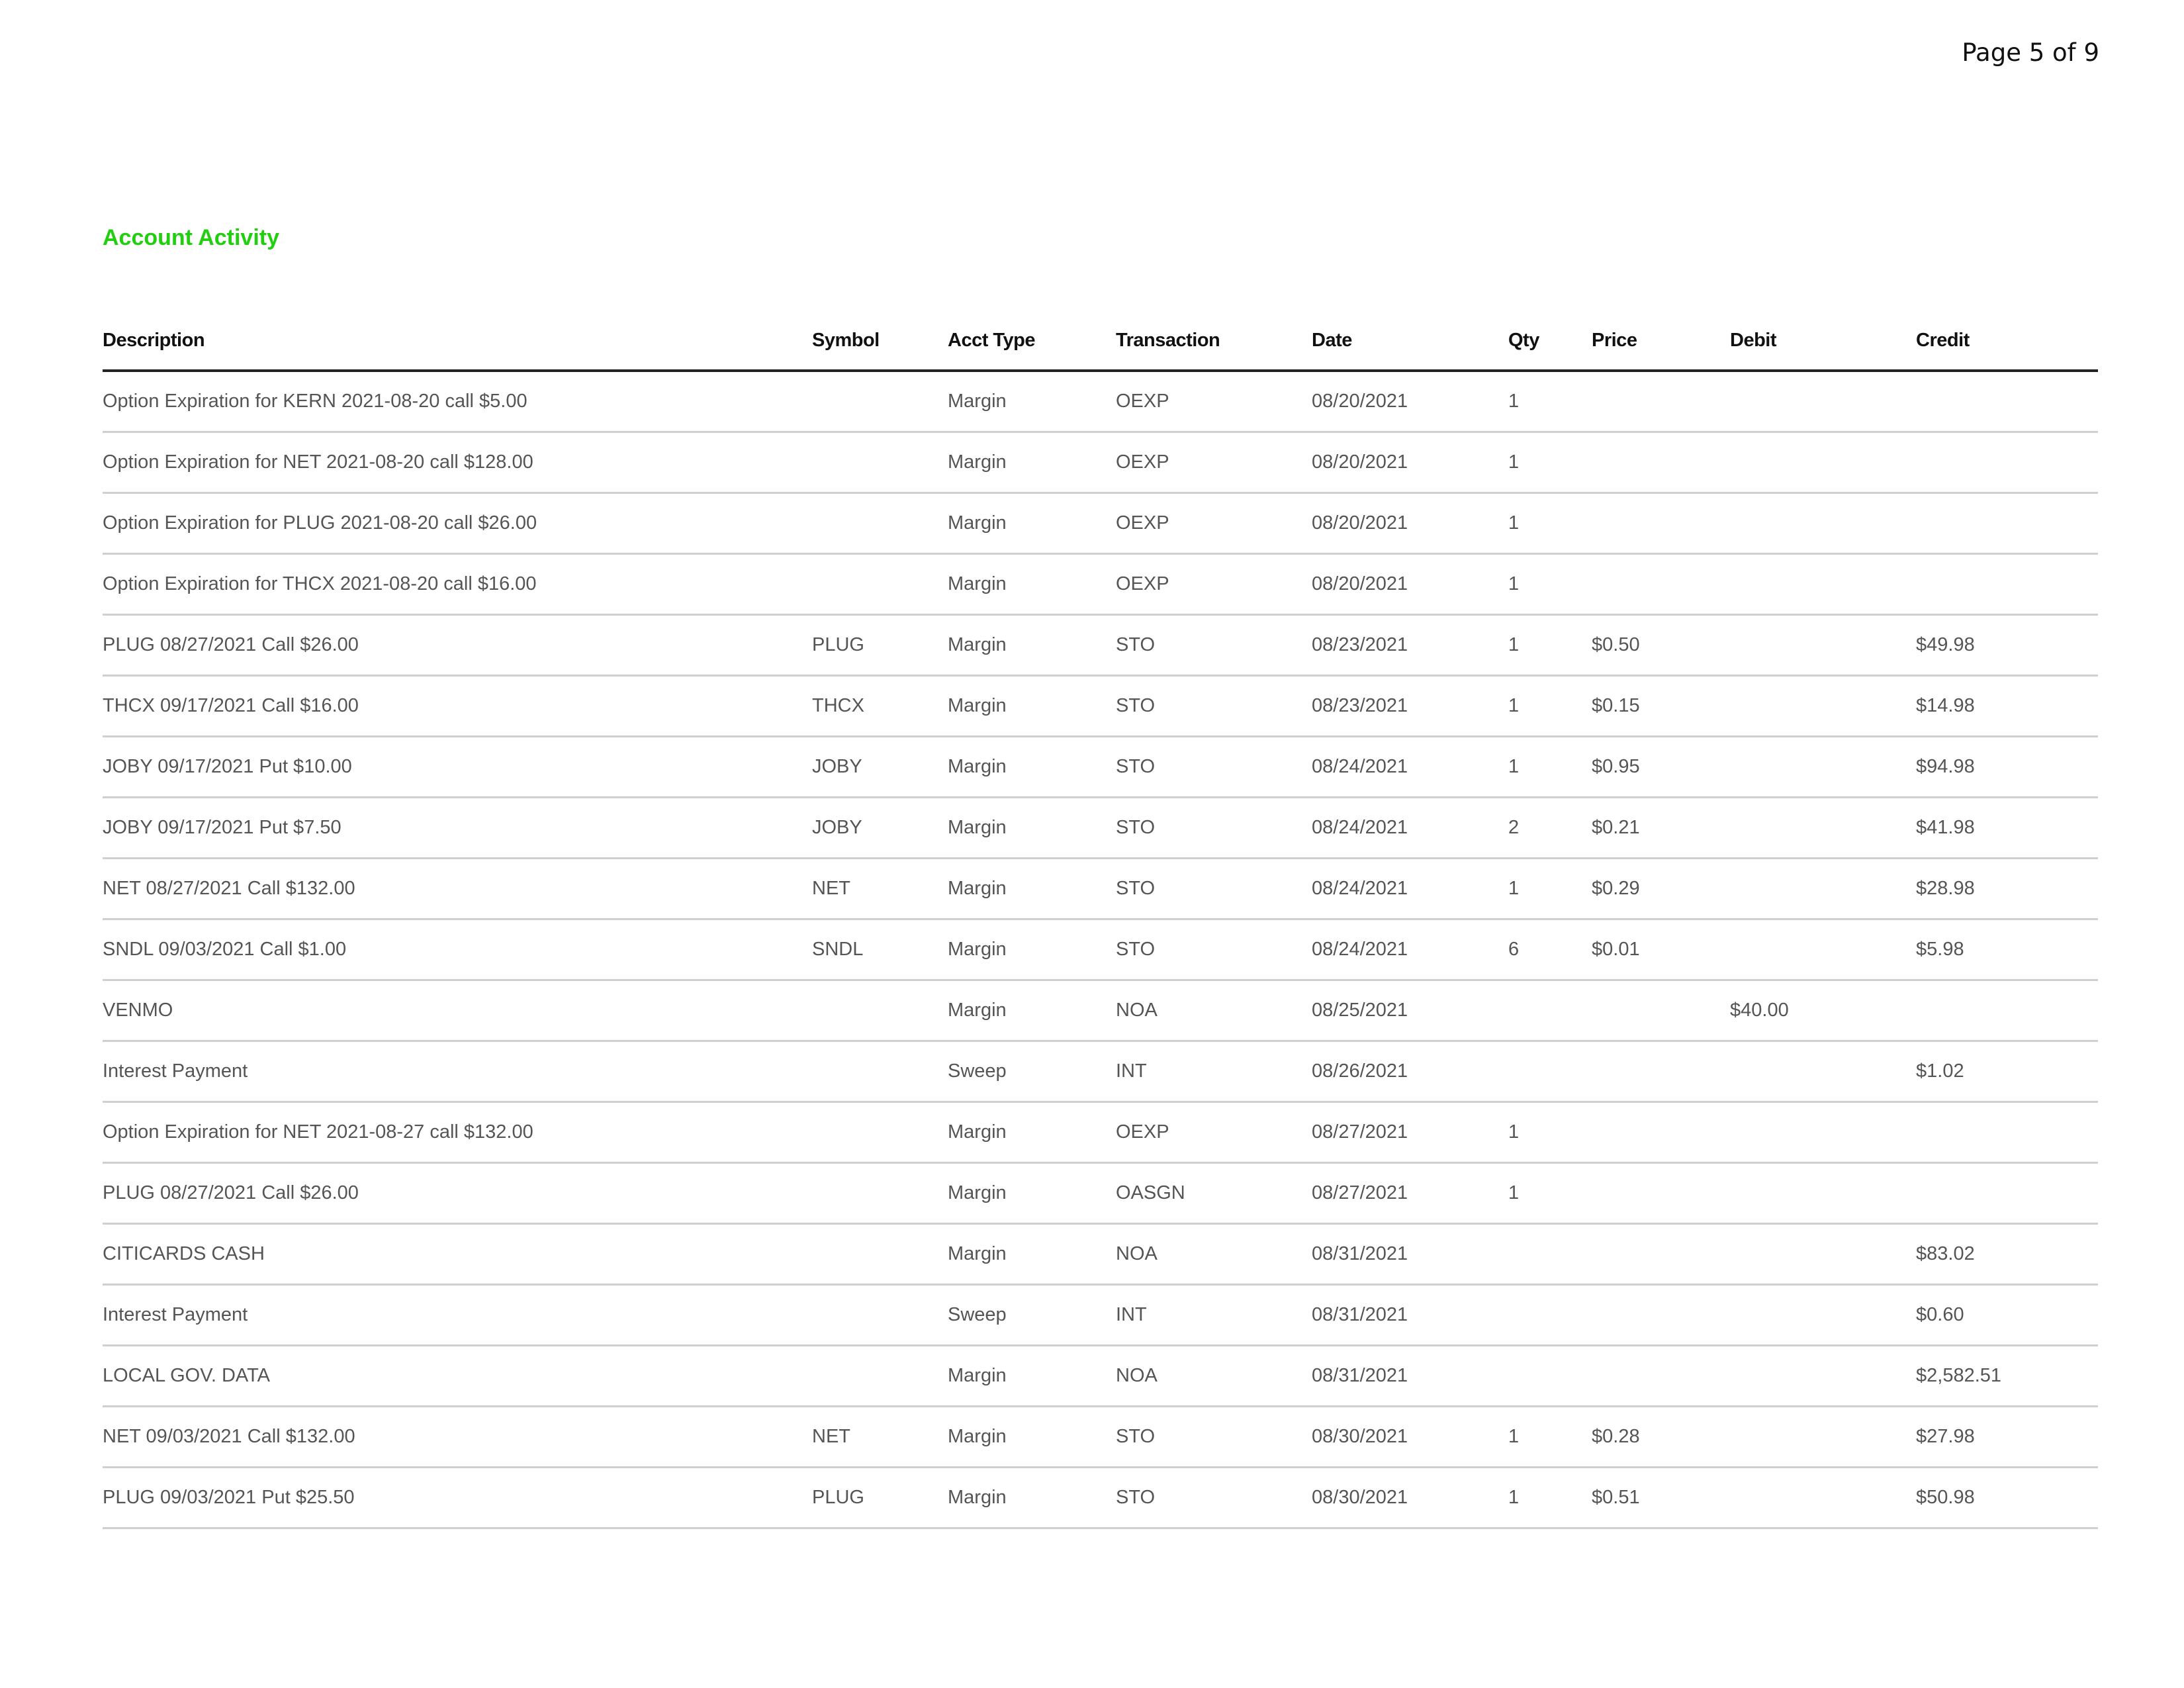  What do you see at coordinates (1661, 1498) in the screenshot?
I see `cell-price: $0.51` at bounding box center [1661, 1498].